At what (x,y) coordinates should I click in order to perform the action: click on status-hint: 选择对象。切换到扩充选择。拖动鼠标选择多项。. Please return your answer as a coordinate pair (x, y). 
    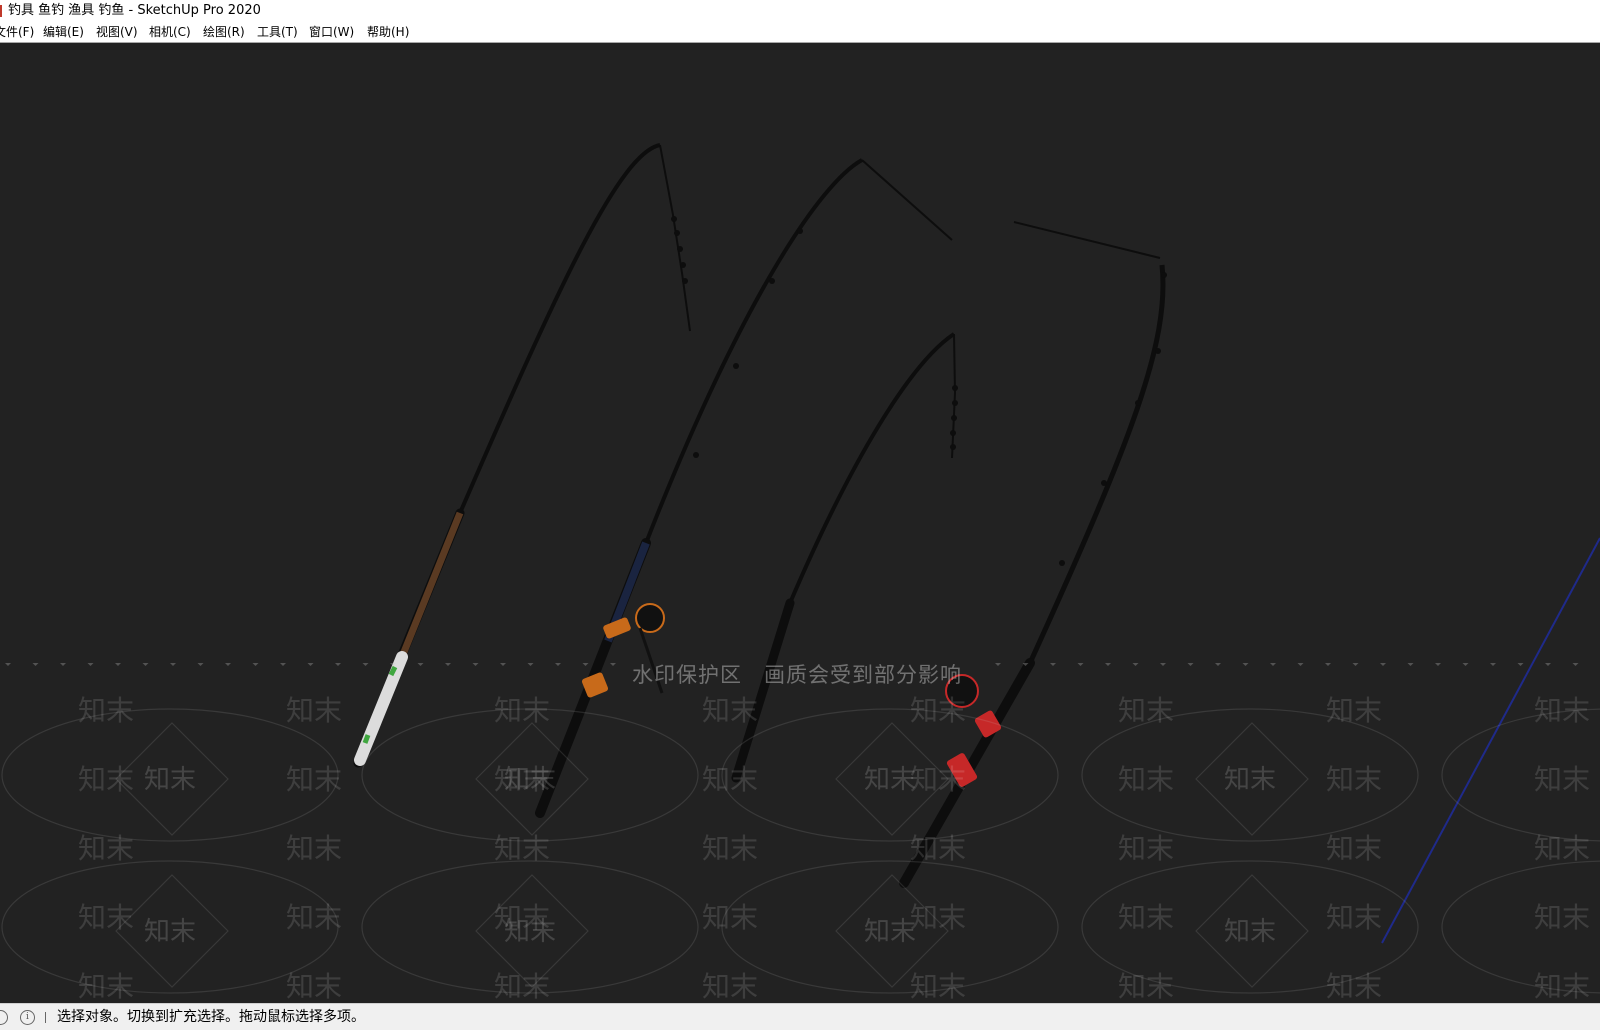
    Looking at the image, I should click on (211, 1017).